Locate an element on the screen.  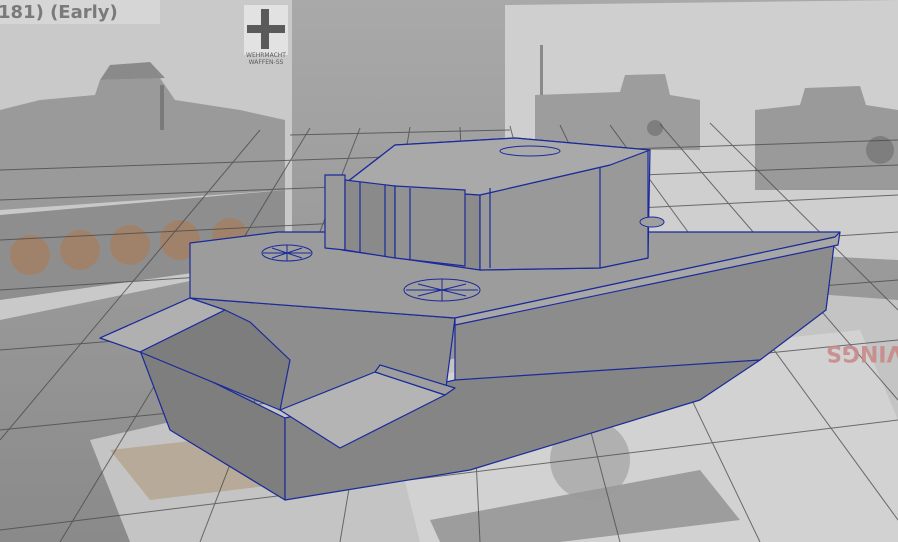
insignia-line-2: WAFFEN-SS is located at coordinates (266, 62).